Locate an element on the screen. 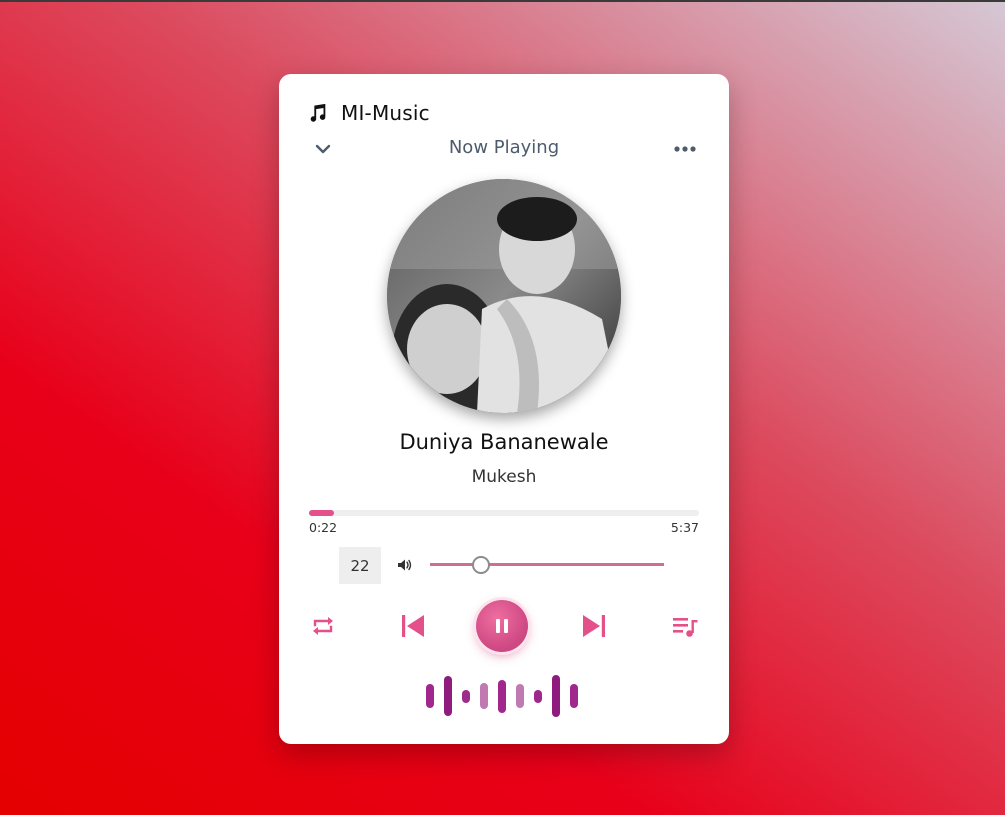 The width and height of the screenshot is (1005, 815). player-header: Now Playing is located at coordinates (504, 149).